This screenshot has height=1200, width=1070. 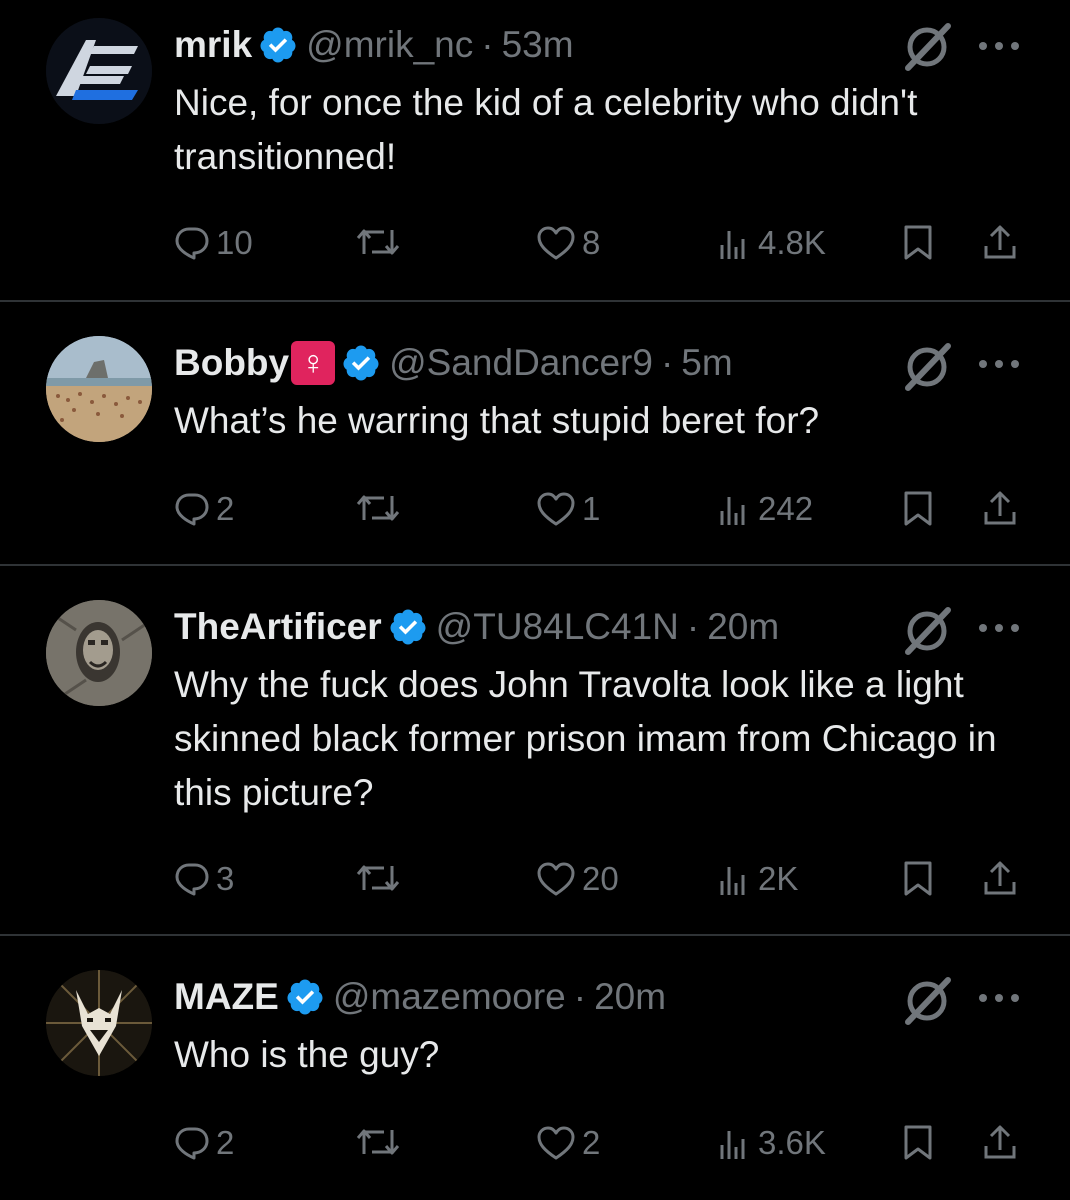 I want to click on views-button: 242, so click(x=764, y=509).